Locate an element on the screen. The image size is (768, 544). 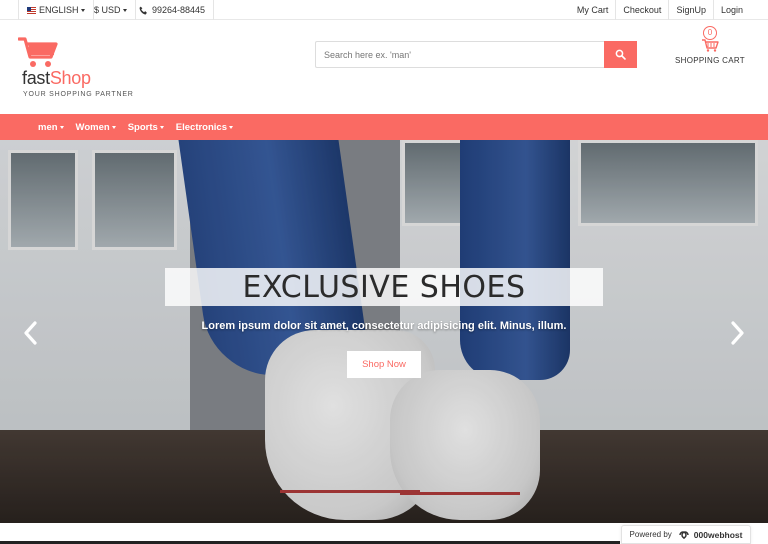
search-input is located at coordinates (459, 54).